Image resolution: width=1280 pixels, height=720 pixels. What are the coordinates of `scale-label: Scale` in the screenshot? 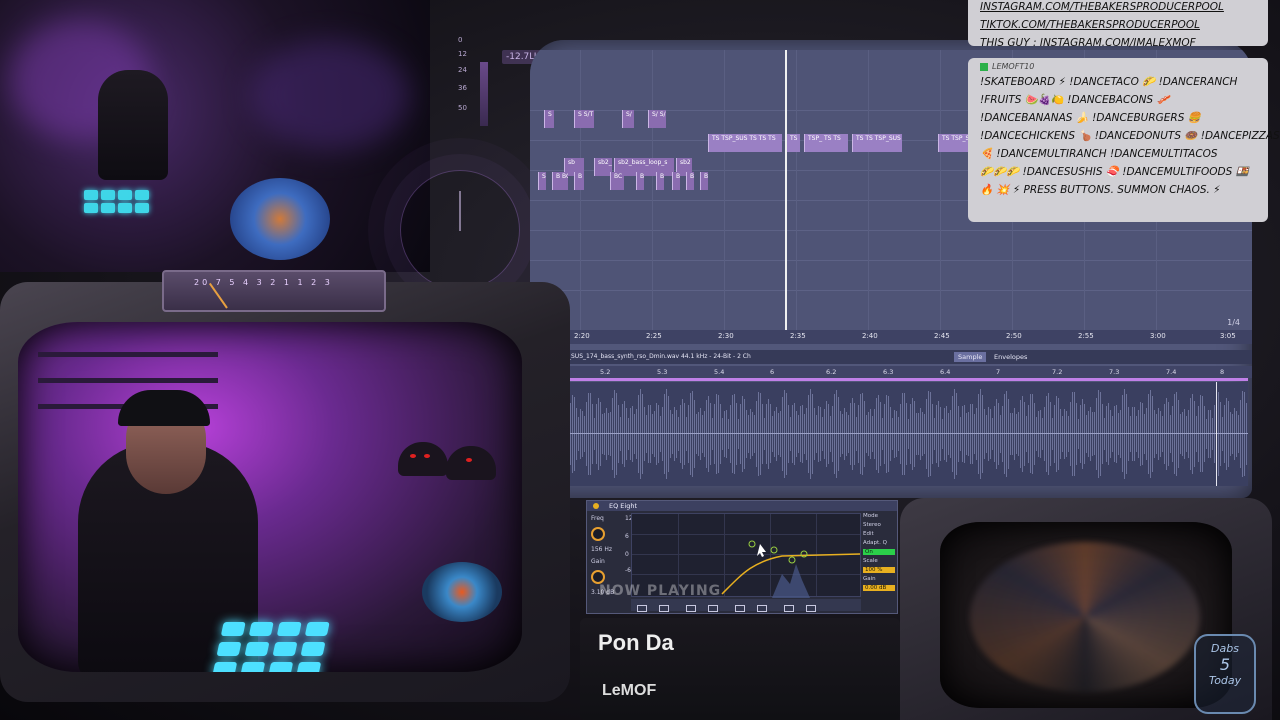 It's located at (870, 561).